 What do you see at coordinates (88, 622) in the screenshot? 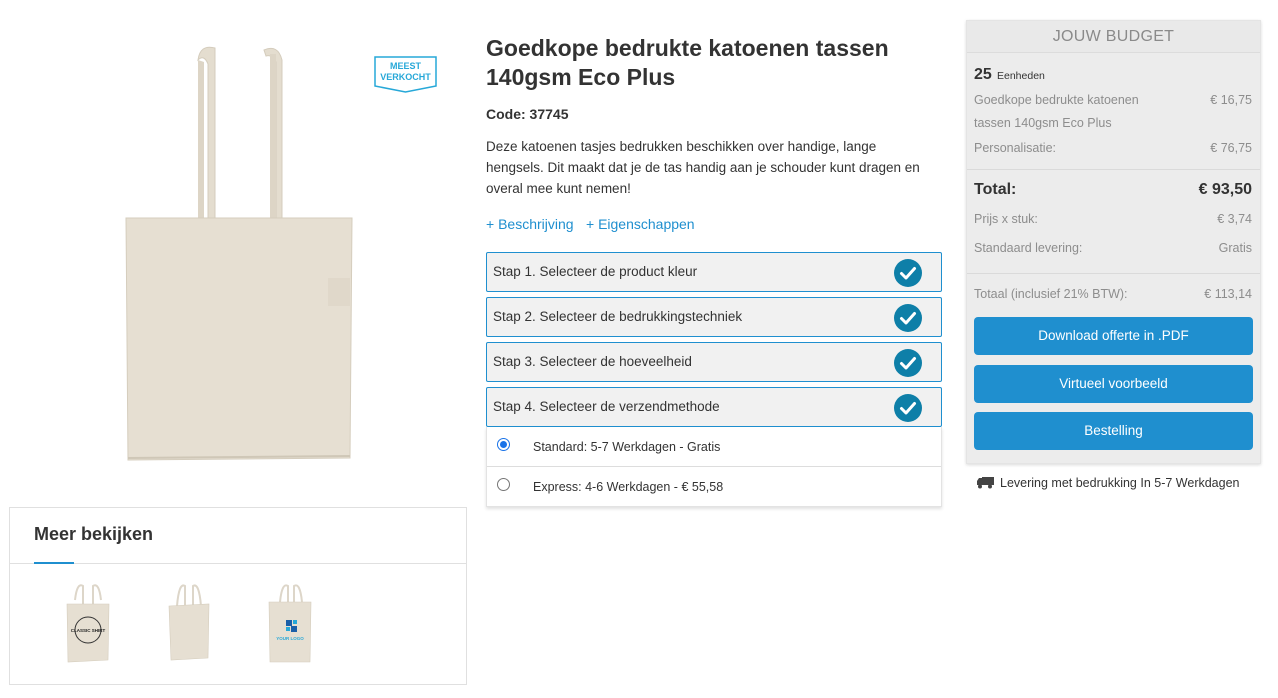
I see `thumb-bag-classic-shirt: CLASSIC SHIRT` at bounding box center [88, 622].